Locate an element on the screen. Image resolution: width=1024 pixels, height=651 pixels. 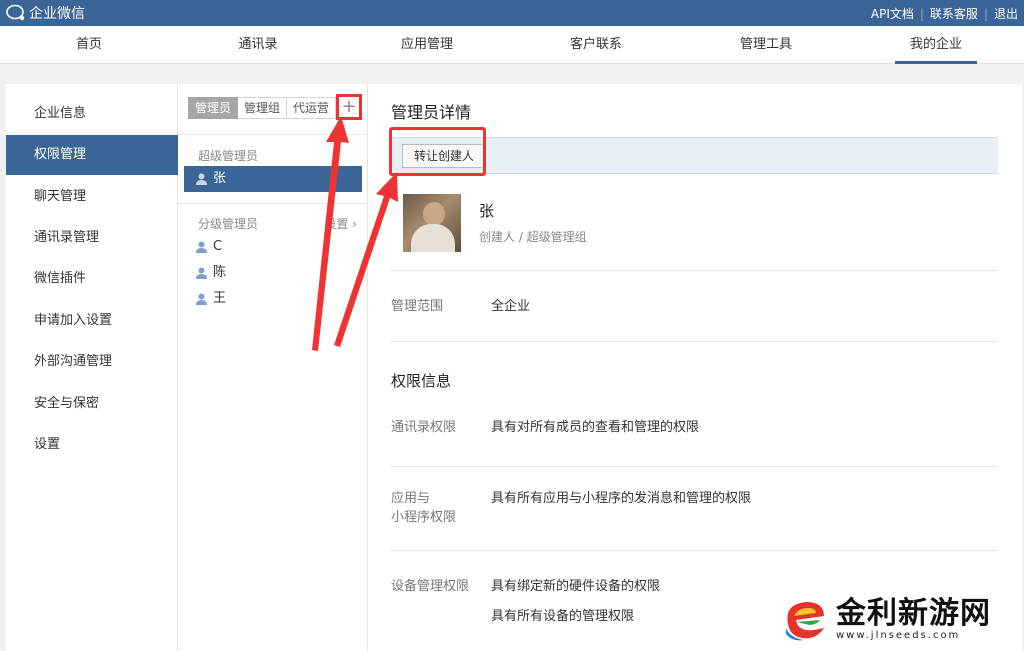
nav-home: 首页 is located at coordinates (89, 45).